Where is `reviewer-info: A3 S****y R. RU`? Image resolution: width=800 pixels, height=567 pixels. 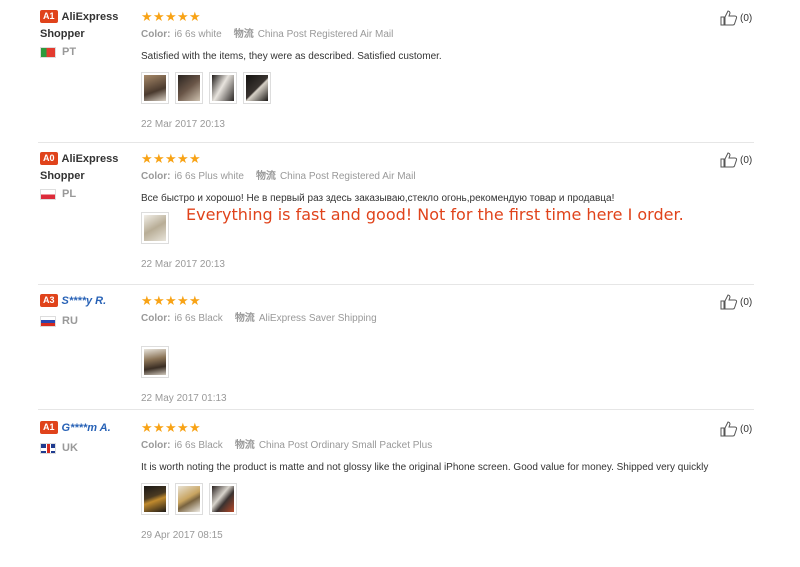
reviewer-info: A3 S****y R. RU is located at coordinates (86, 309).